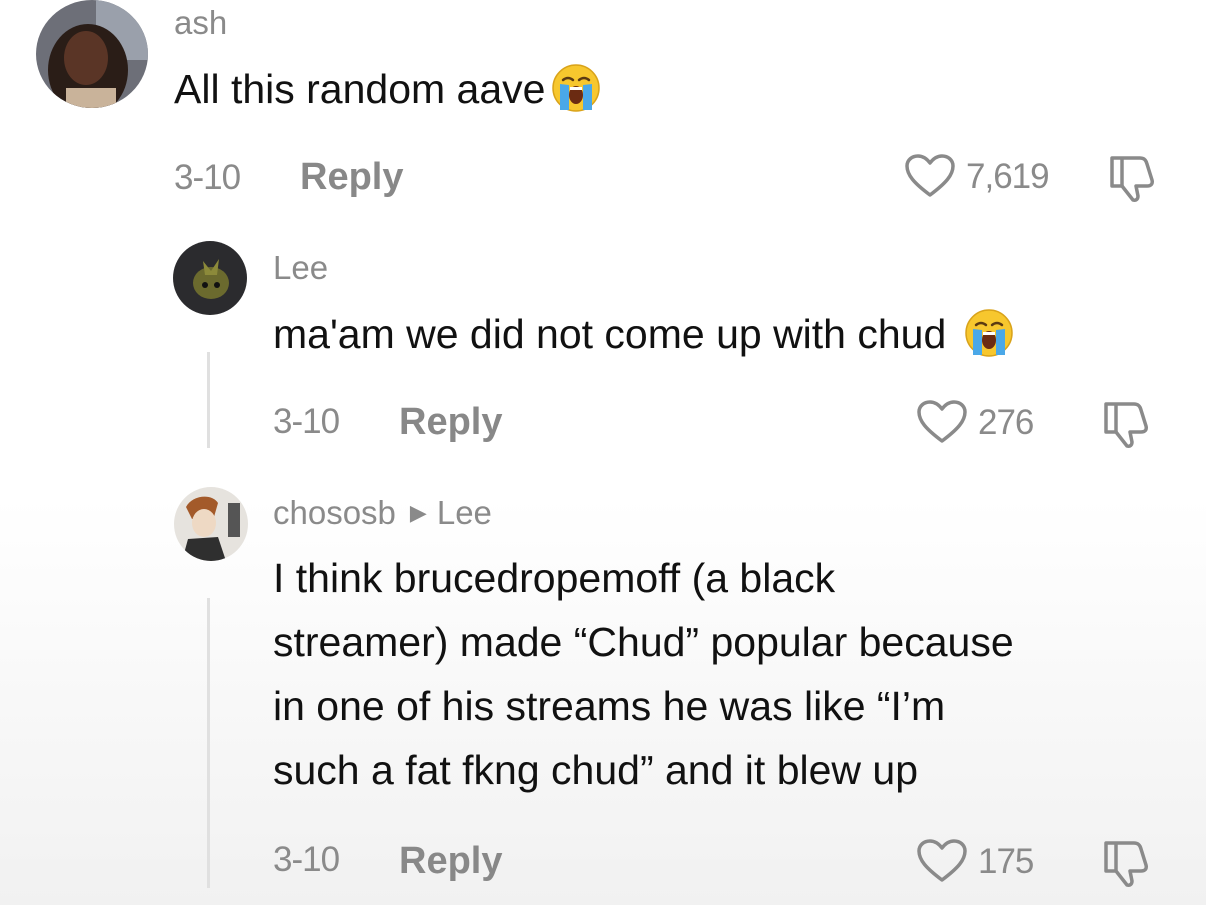 This screenshot has width=1206, height=905. Describe the element at coordinates (418, 512) in the screenshot. I see `reply-arrow-icon: ▶` at that location.